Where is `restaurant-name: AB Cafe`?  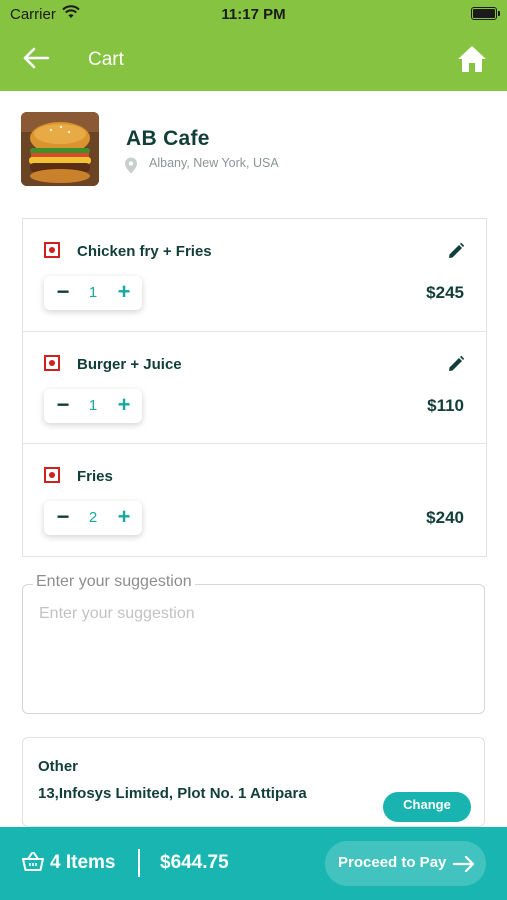 restaurant-name: AB Cafe is located at coordinates (168, 138).